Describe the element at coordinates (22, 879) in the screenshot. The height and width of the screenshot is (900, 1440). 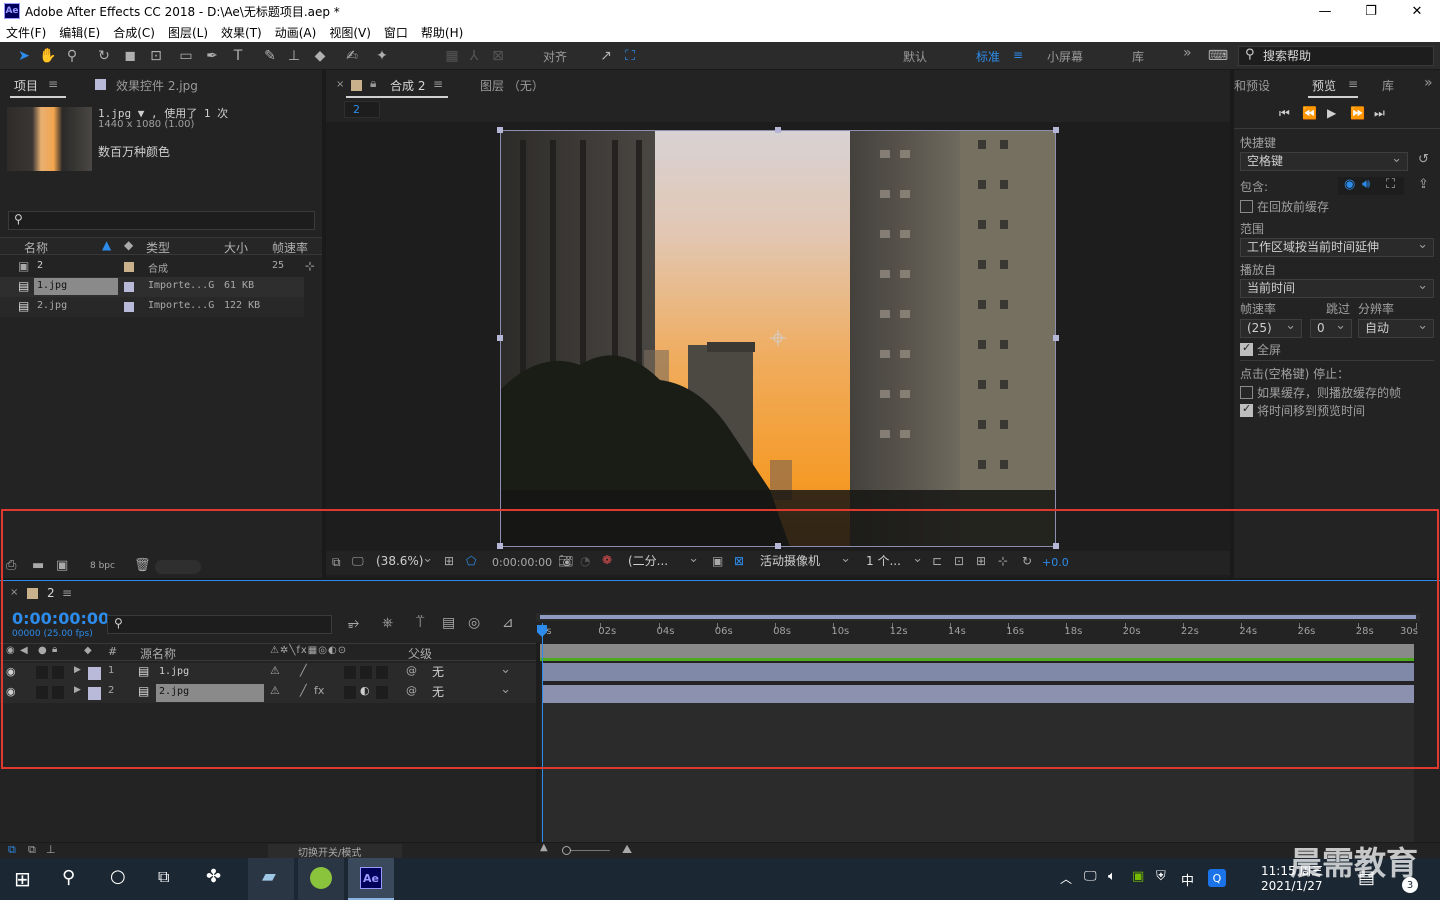
I see `windows-start-icon: ⊞` at that location.